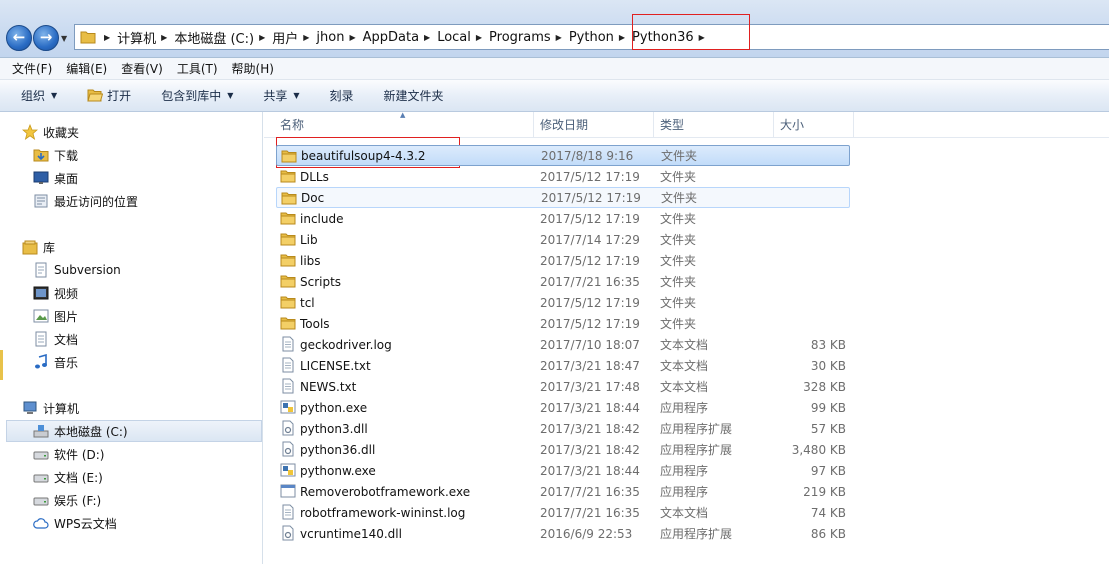 This screenshot has width=1109, height=564. I want to click on file-row: LICENSE.txt 2017/3/21 18:47 文本文档 30 KB, so click(563, 365).